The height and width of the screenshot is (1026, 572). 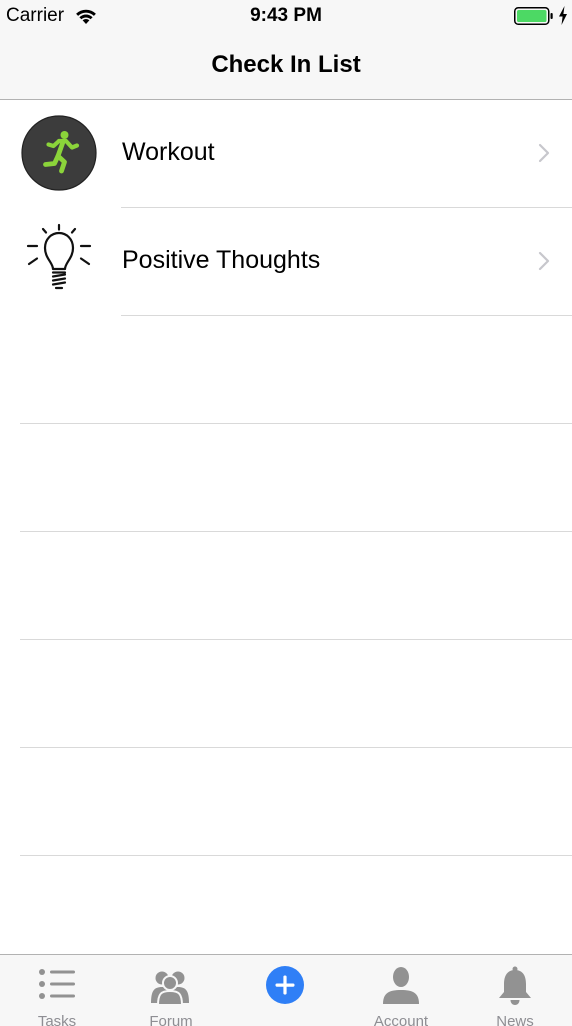 I want to click on tab-label: Account, so click(x=401, y=1019).